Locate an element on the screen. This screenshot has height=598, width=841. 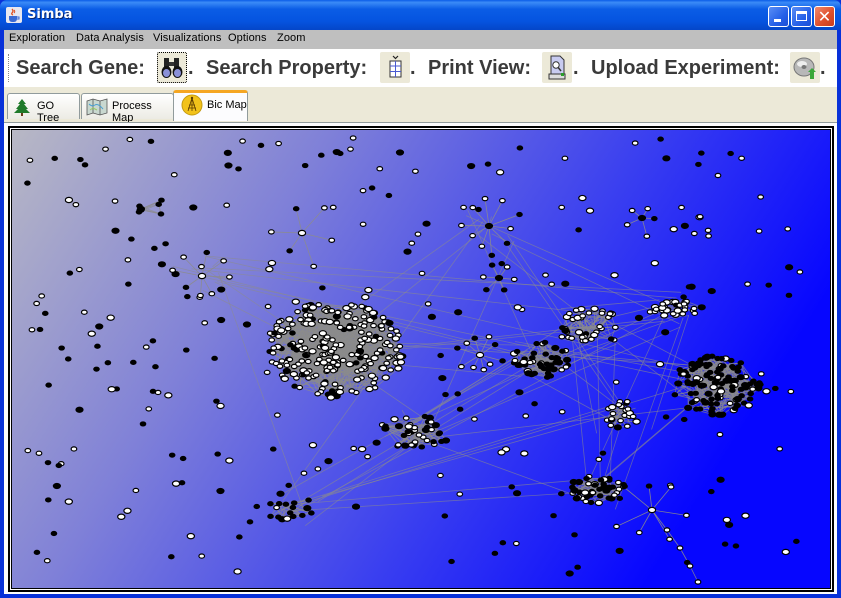
menu-options: Options is located at coordinates (247, 38).